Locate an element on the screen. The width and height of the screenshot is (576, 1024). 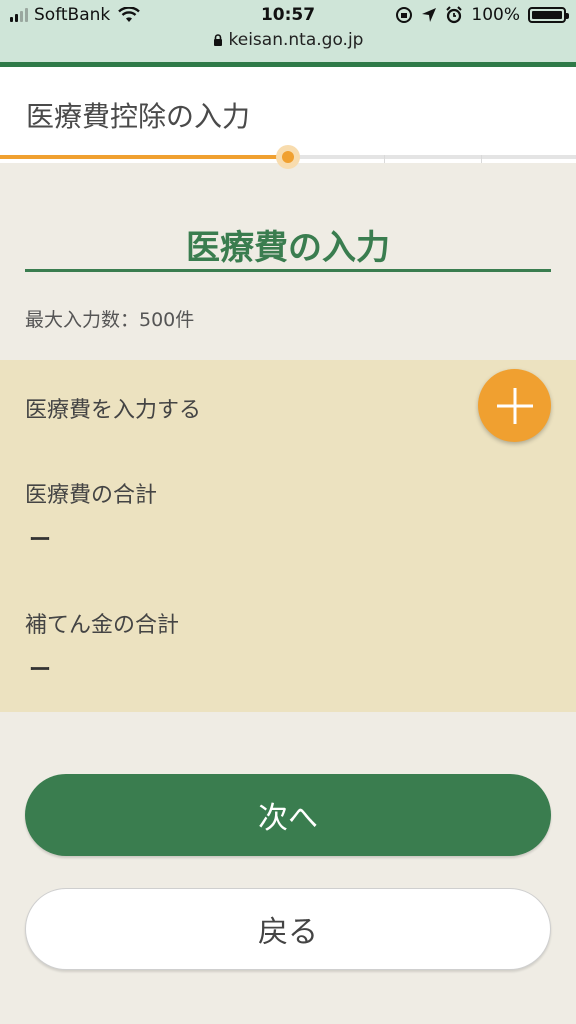
progress-marker is located at coordinates (288, 157).